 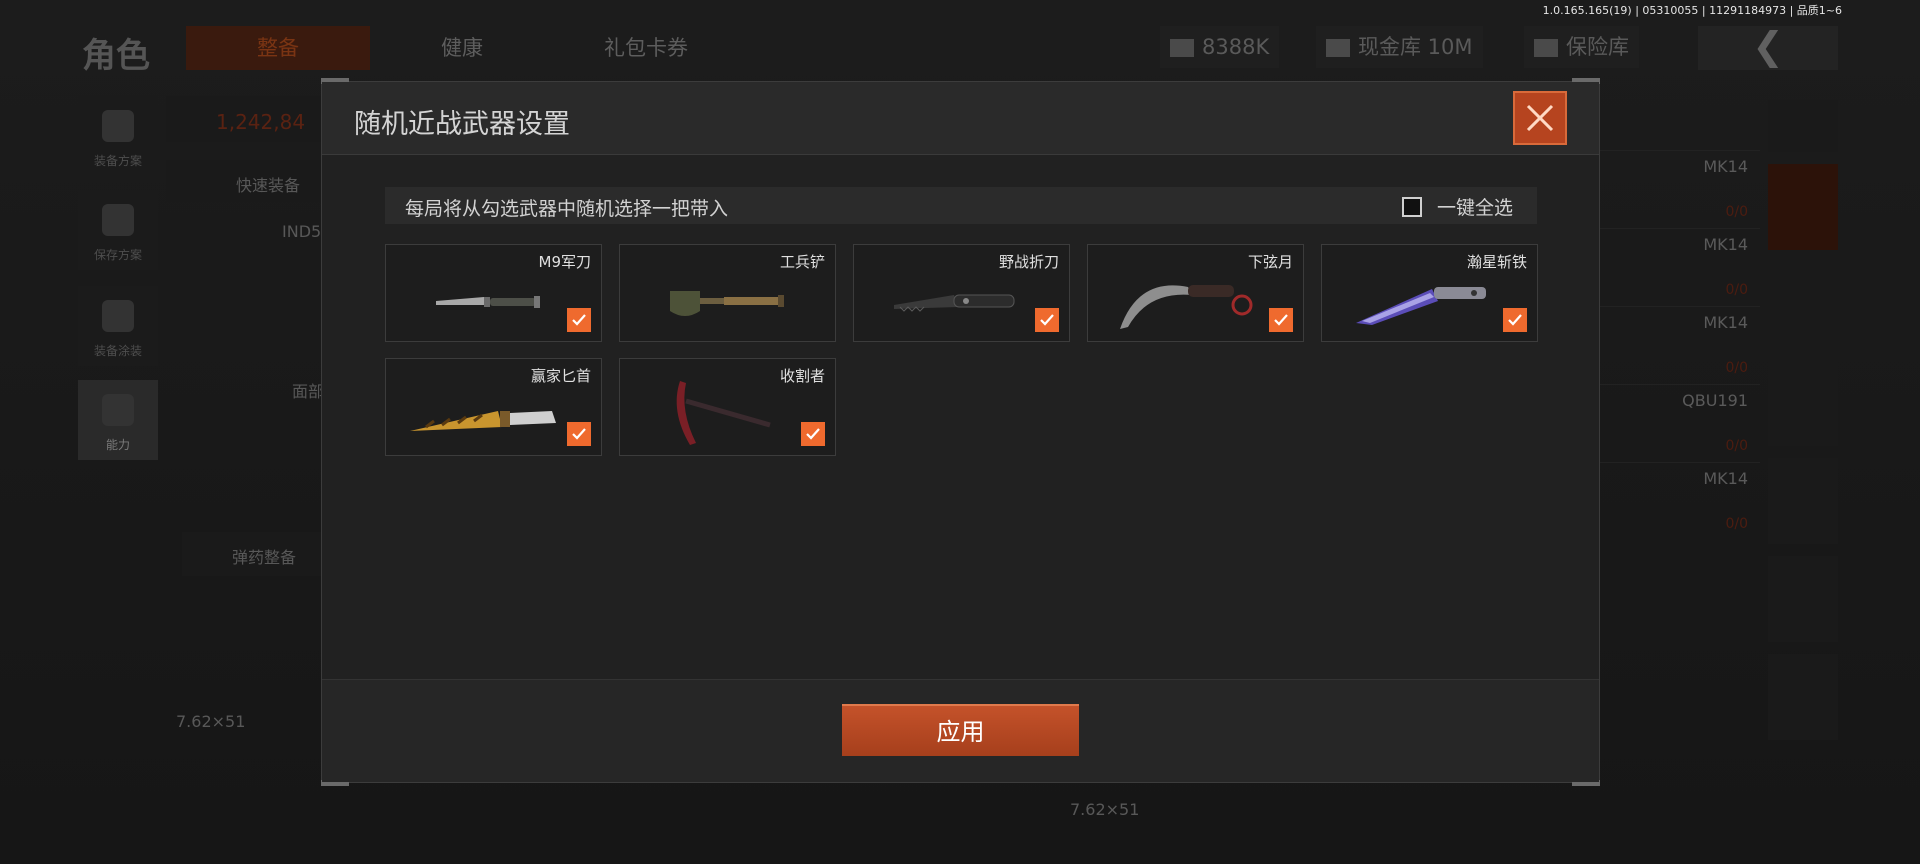 I want to click on weapon-card-karambit: 下弦月, so click(x=1195, y=293).